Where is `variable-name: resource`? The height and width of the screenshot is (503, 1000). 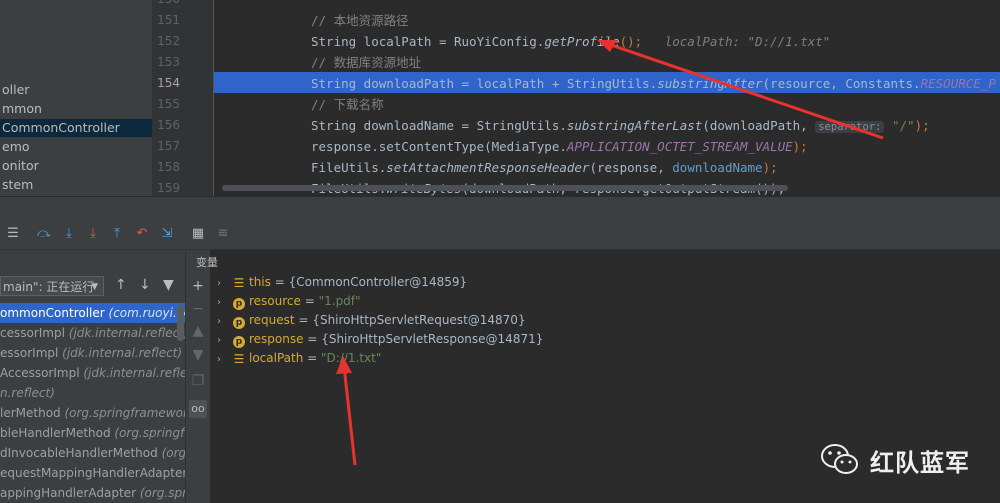 variable-name: resource is located at coordinates (275, 301).